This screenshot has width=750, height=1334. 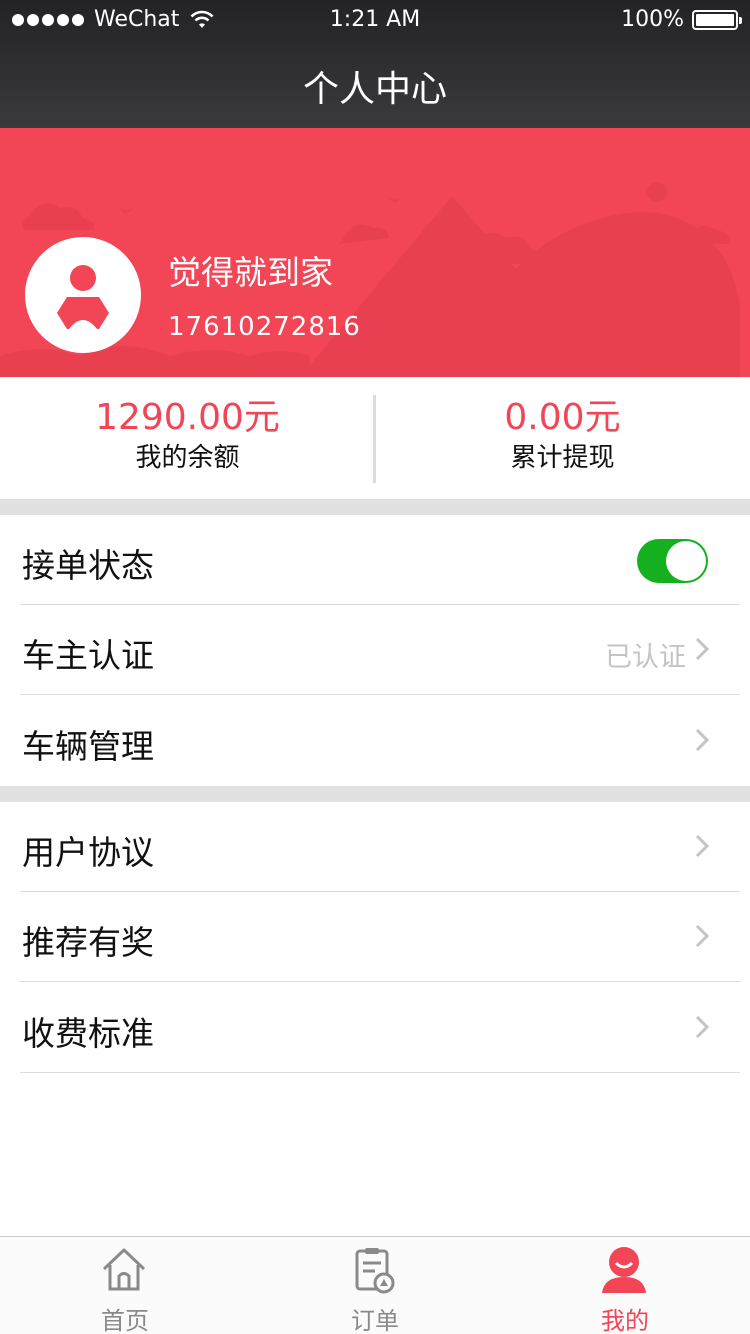 I want to click on tab-home: 首页, so click(x=125, y=1285).